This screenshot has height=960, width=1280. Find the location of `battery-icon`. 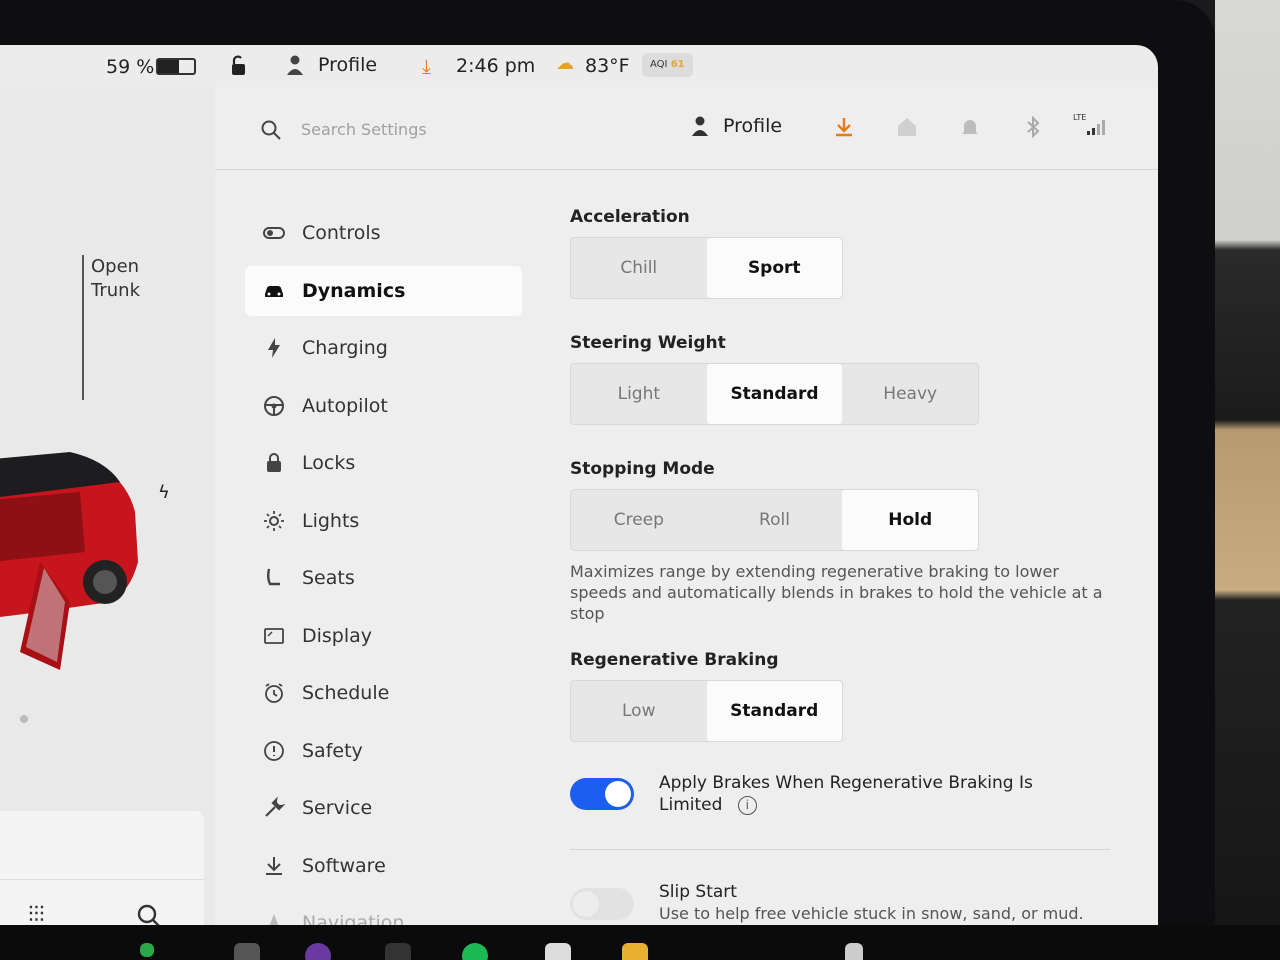

battery-icon is located at coordinates (176, 66).